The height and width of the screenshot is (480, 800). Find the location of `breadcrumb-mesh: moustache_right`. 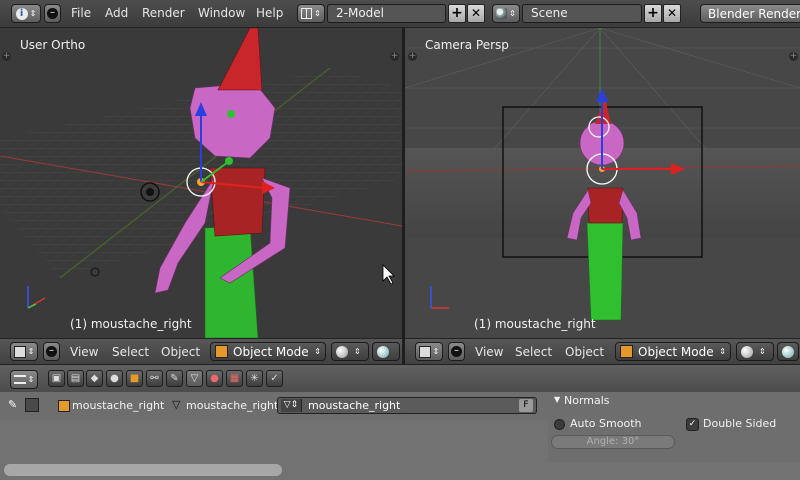

breadcrumb-mesh: moustache_right is located at coordinates (232, 405).